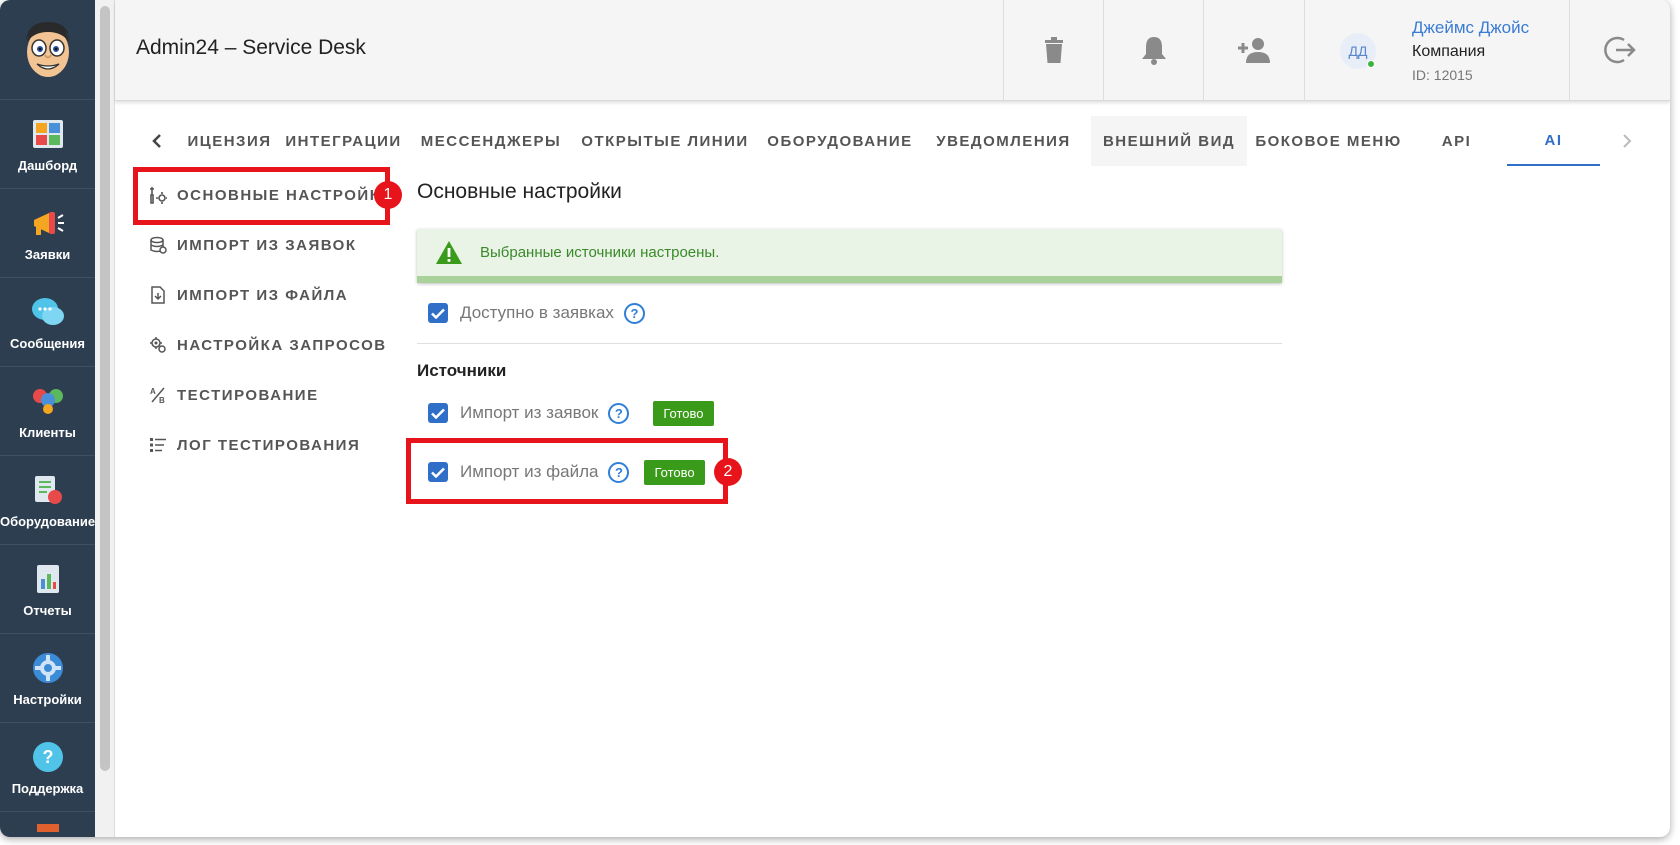 The image size is (1680, 845). Describe the element at coordinates (47, 822) in the screenshot. I see `sidebar-item-partial` at that location.